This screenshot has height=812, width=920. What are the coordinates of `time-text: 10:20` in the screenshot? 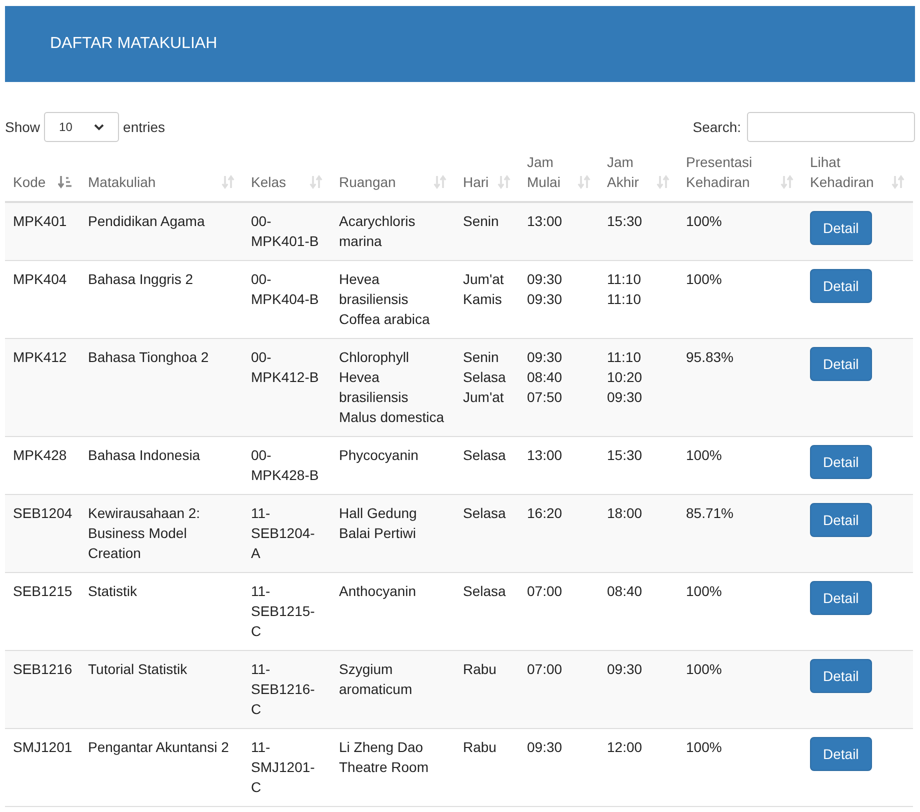 It's located at (625, 377).